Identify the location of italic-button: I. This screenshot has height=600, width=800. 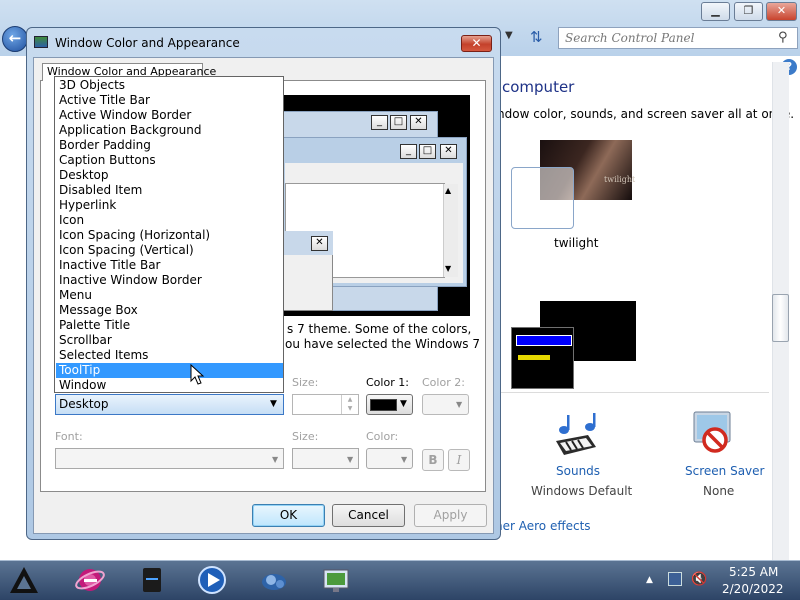
(459, 460).